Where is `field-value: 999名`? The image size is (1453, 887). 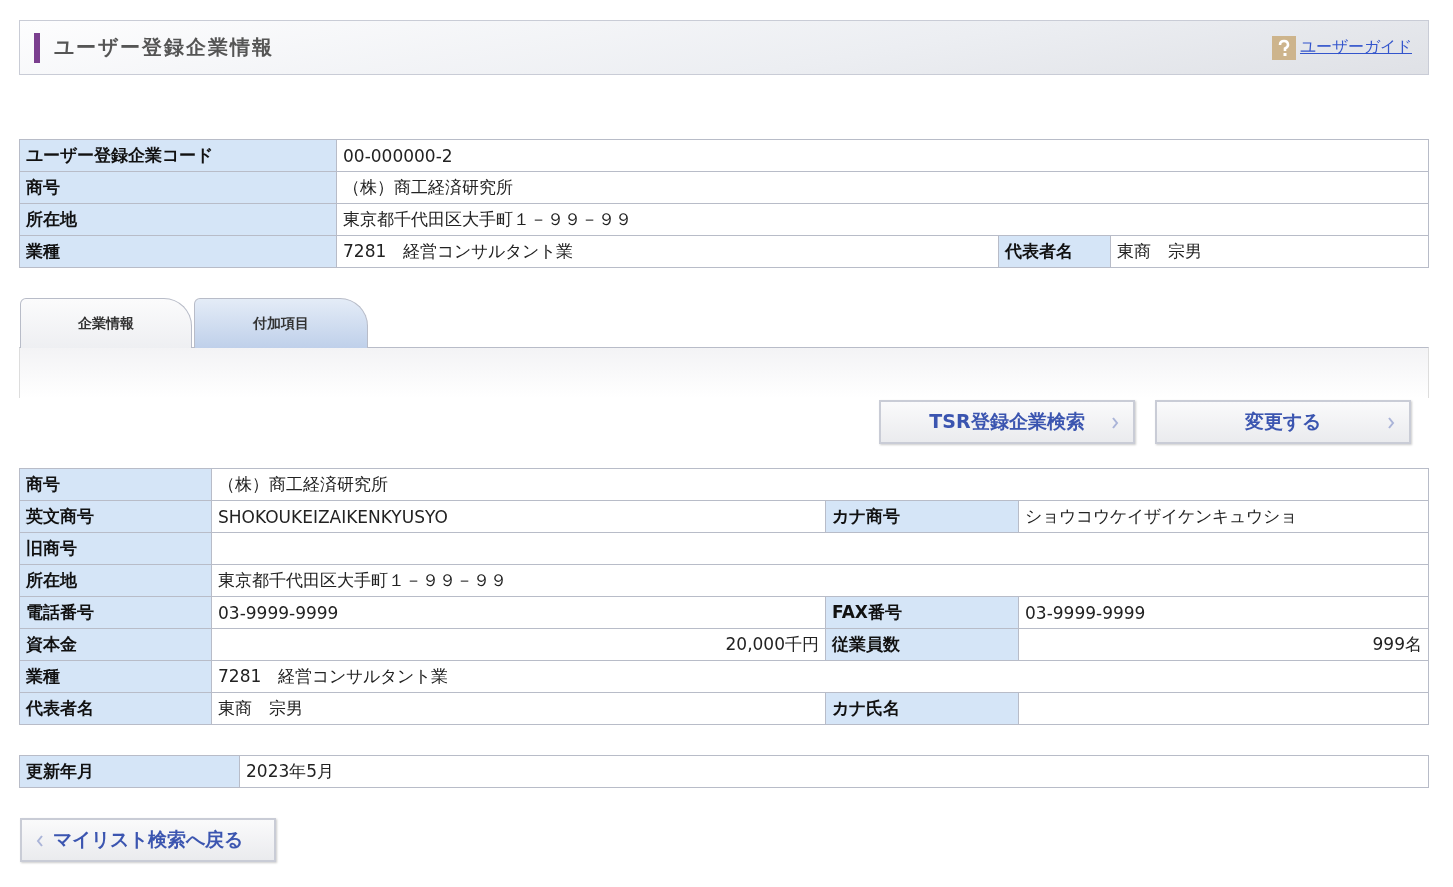 field-value: 999名 is located at coordinates (1224, 645).